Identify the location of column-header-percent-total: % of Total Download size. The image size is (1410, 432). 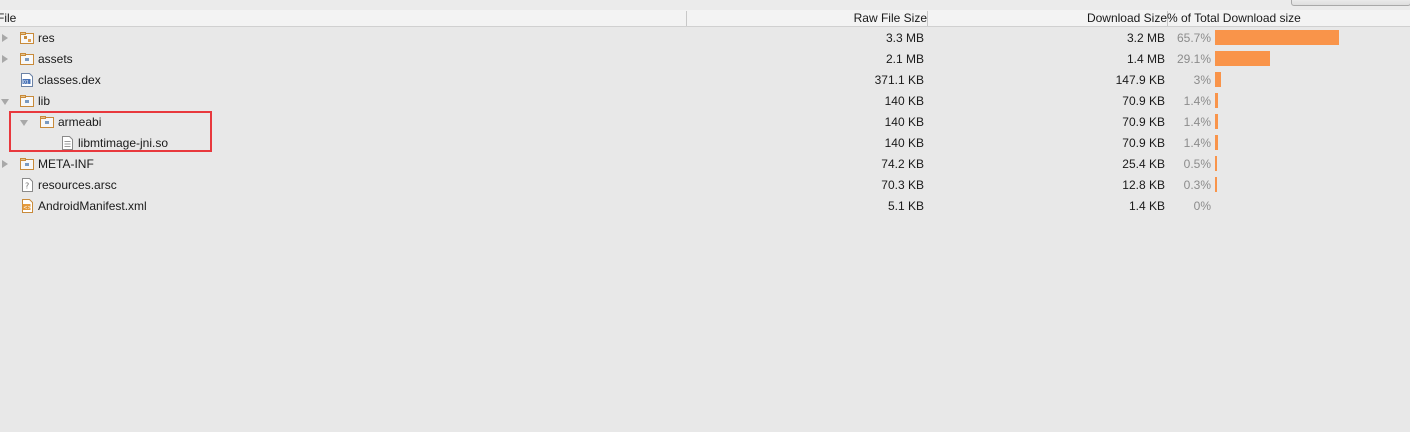
(1234, 18).